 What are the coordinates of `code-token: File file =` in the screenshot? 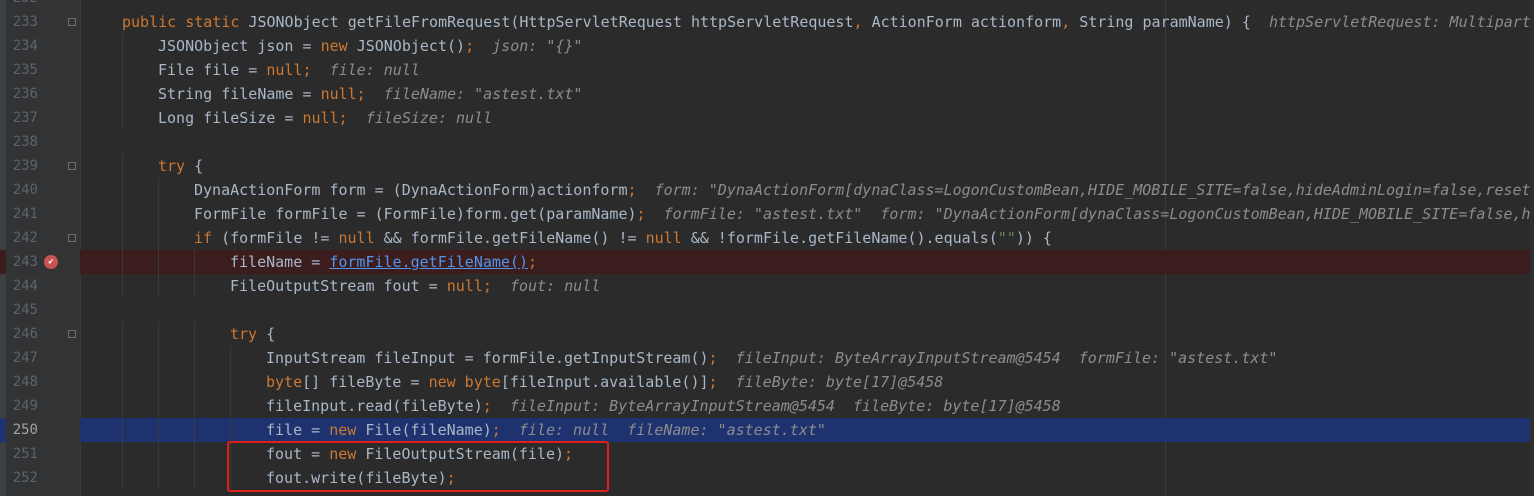 It's located at (212, 70).